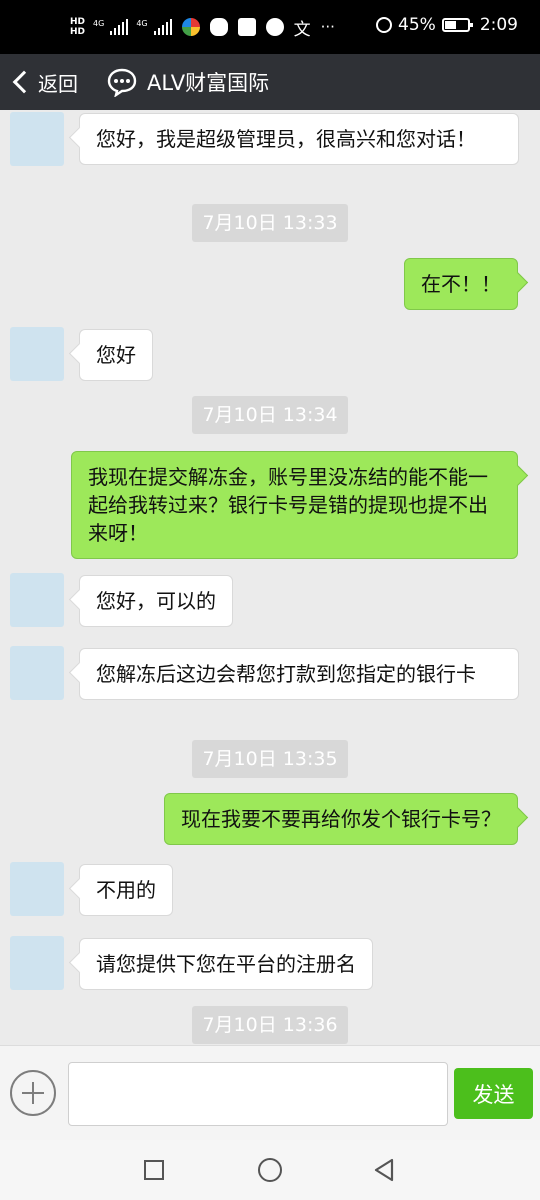 The image size is (540, 1200). Describe the element at coordinates (258, 1094) in the screenshot. I see `message-input` at that location.